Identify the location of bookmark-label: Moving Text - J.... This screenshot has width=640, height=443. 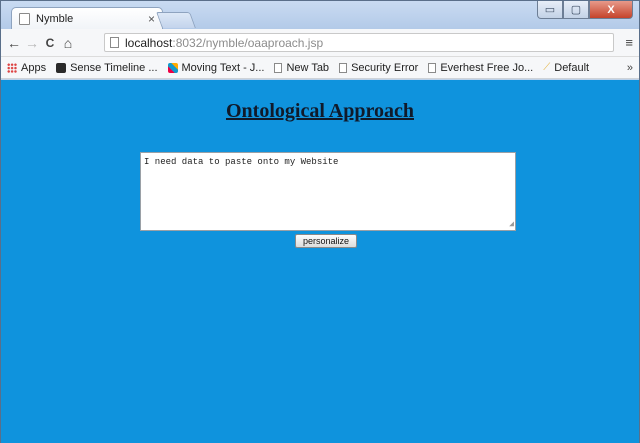
(223, 67).